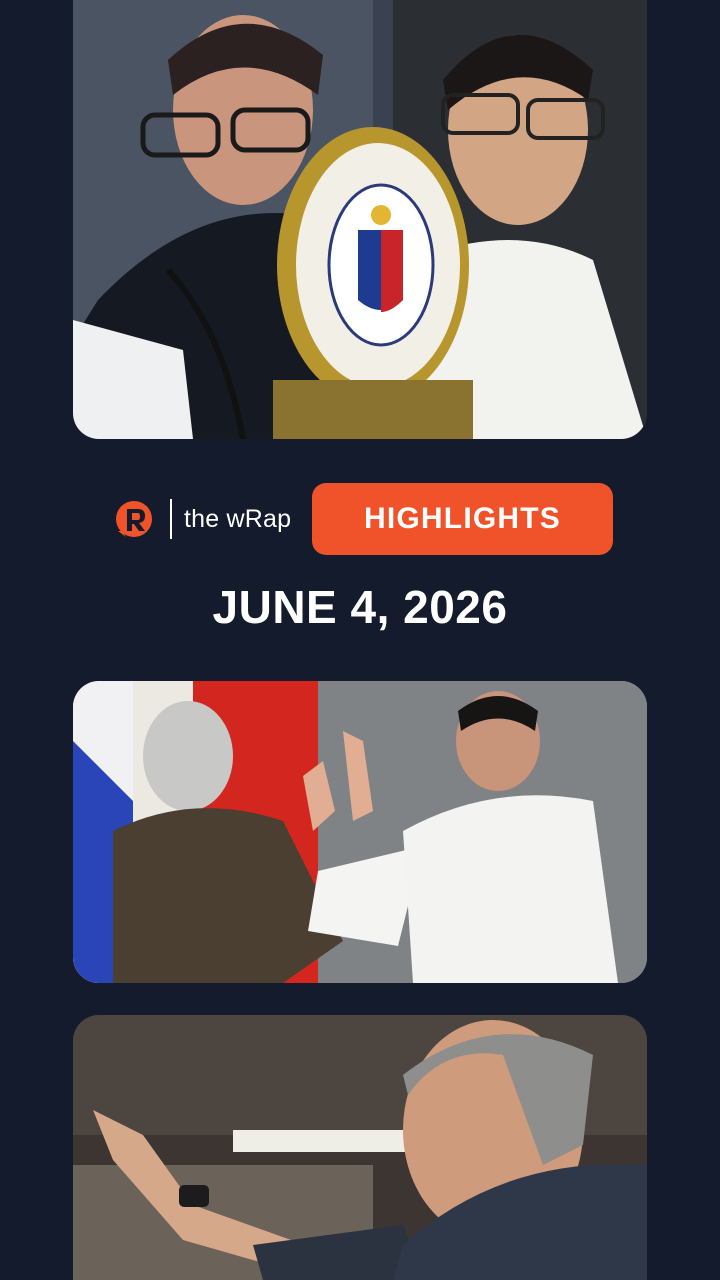 This screenshot has width=720, height=1280. I want to click on brand-divider, so click(171, 519).